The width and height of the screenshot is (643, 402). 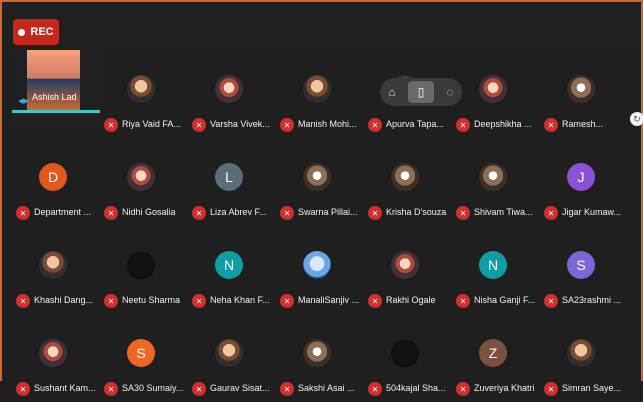 What do you see at coordinates (23, 101) in the screenshot?
I see `speaking-icon: ◀▶` at bounding box center [23, 101].